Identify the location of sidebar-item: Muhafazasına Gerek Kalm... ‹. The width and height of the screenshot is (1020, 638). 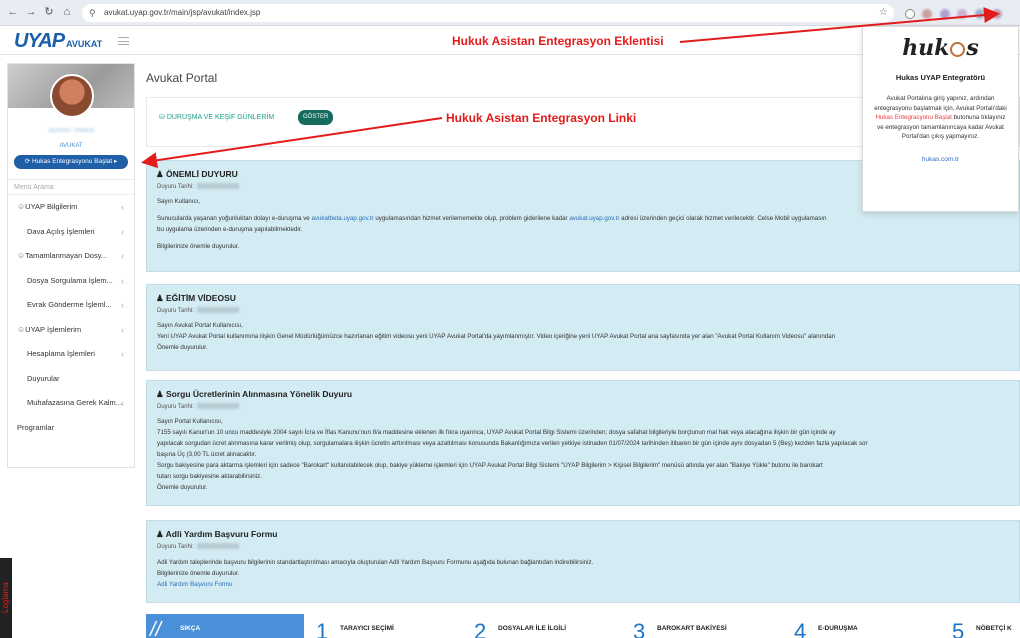
(71, 403).